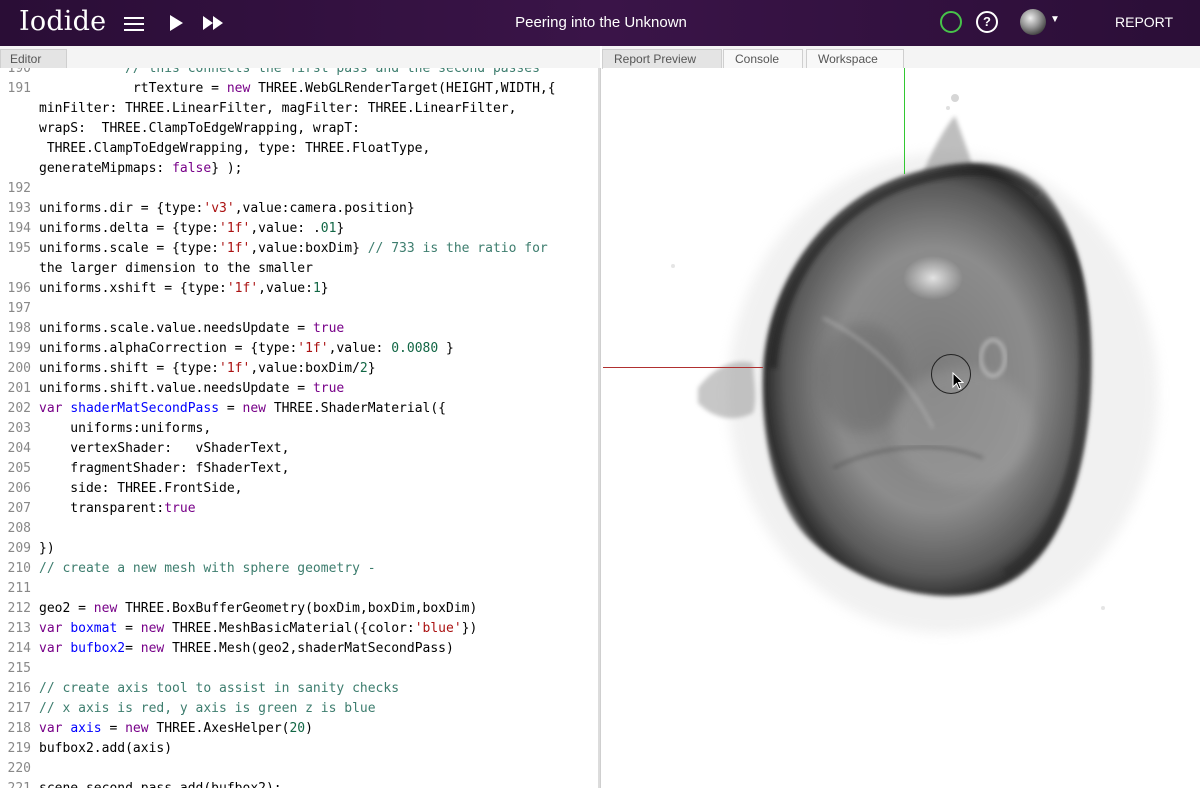  I want to click on code-text: scene_second_pass.add(bufbox2);, so click(160, 783).